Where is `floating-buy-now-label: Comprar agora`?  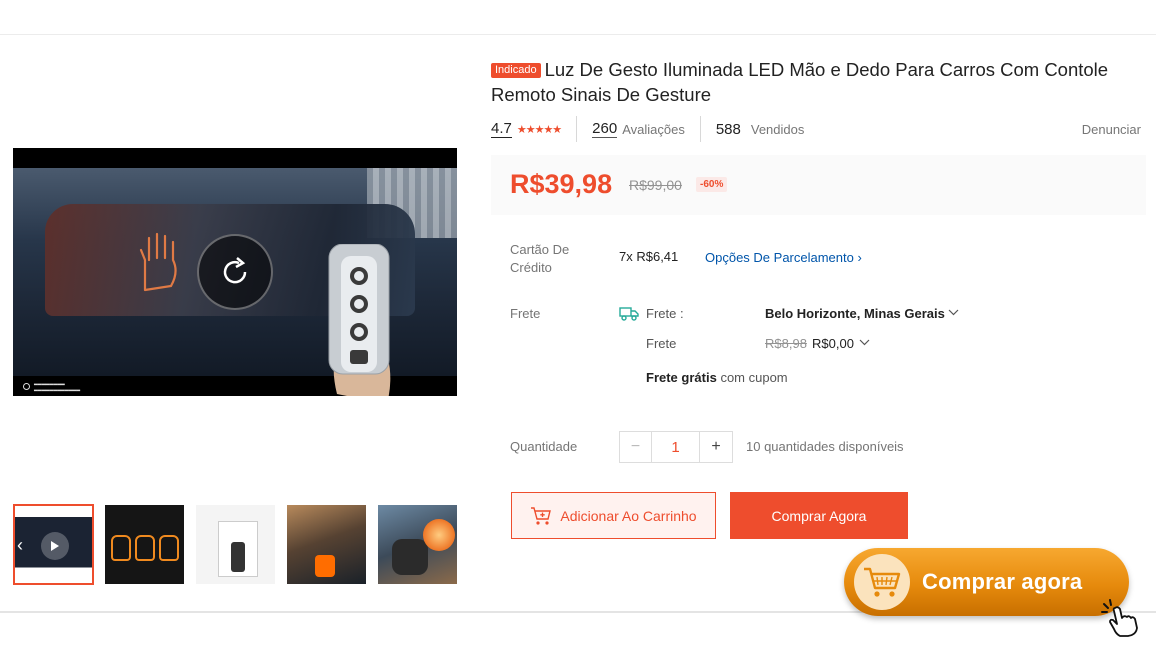 floating-buy-now-label: Comprar agora is located at coordinates (1002, 581).